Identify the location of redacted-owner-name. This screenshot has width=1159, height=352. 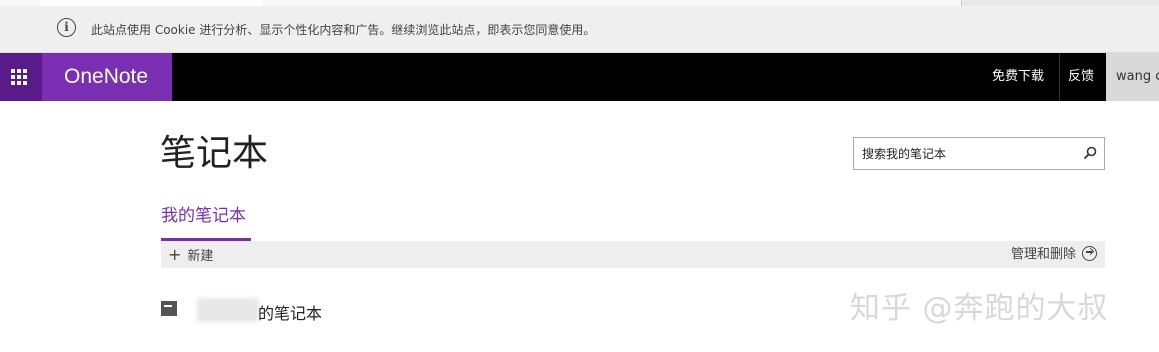
(228, 310).